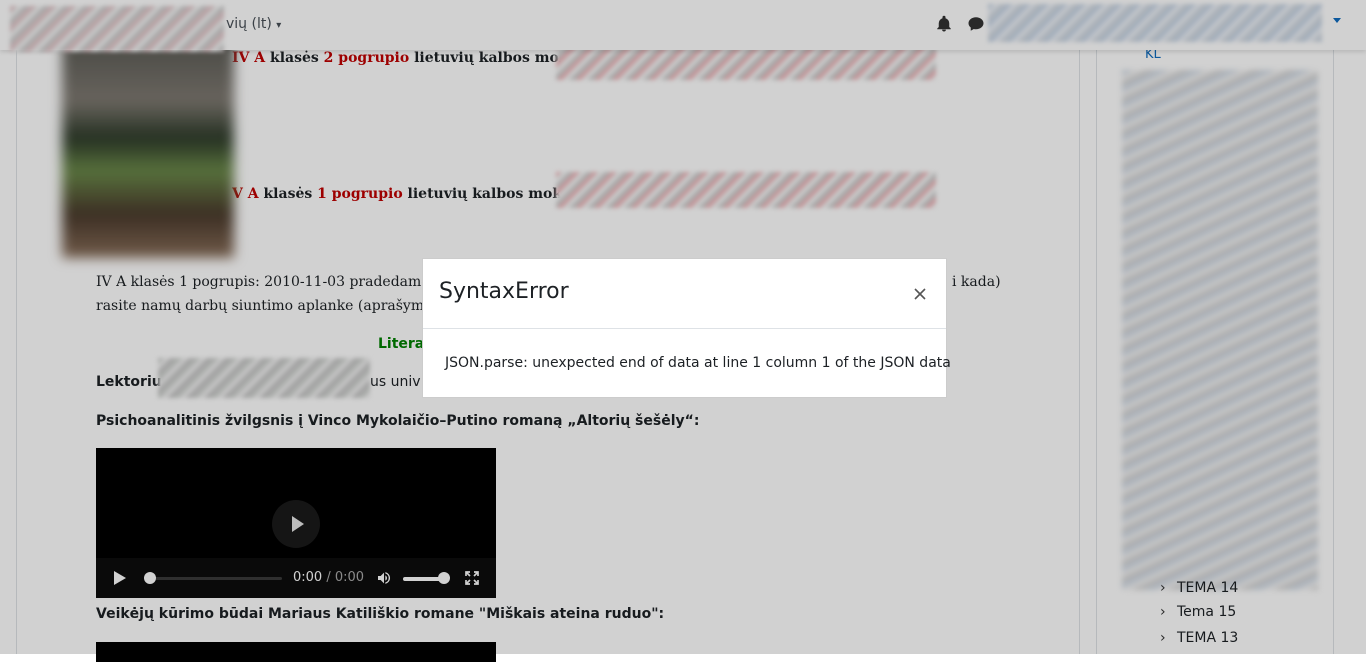 Image resolution: width=1366 pixels, height=662 pixels. I want to click on dialog-header: SyntaxError, so click(684, 294).